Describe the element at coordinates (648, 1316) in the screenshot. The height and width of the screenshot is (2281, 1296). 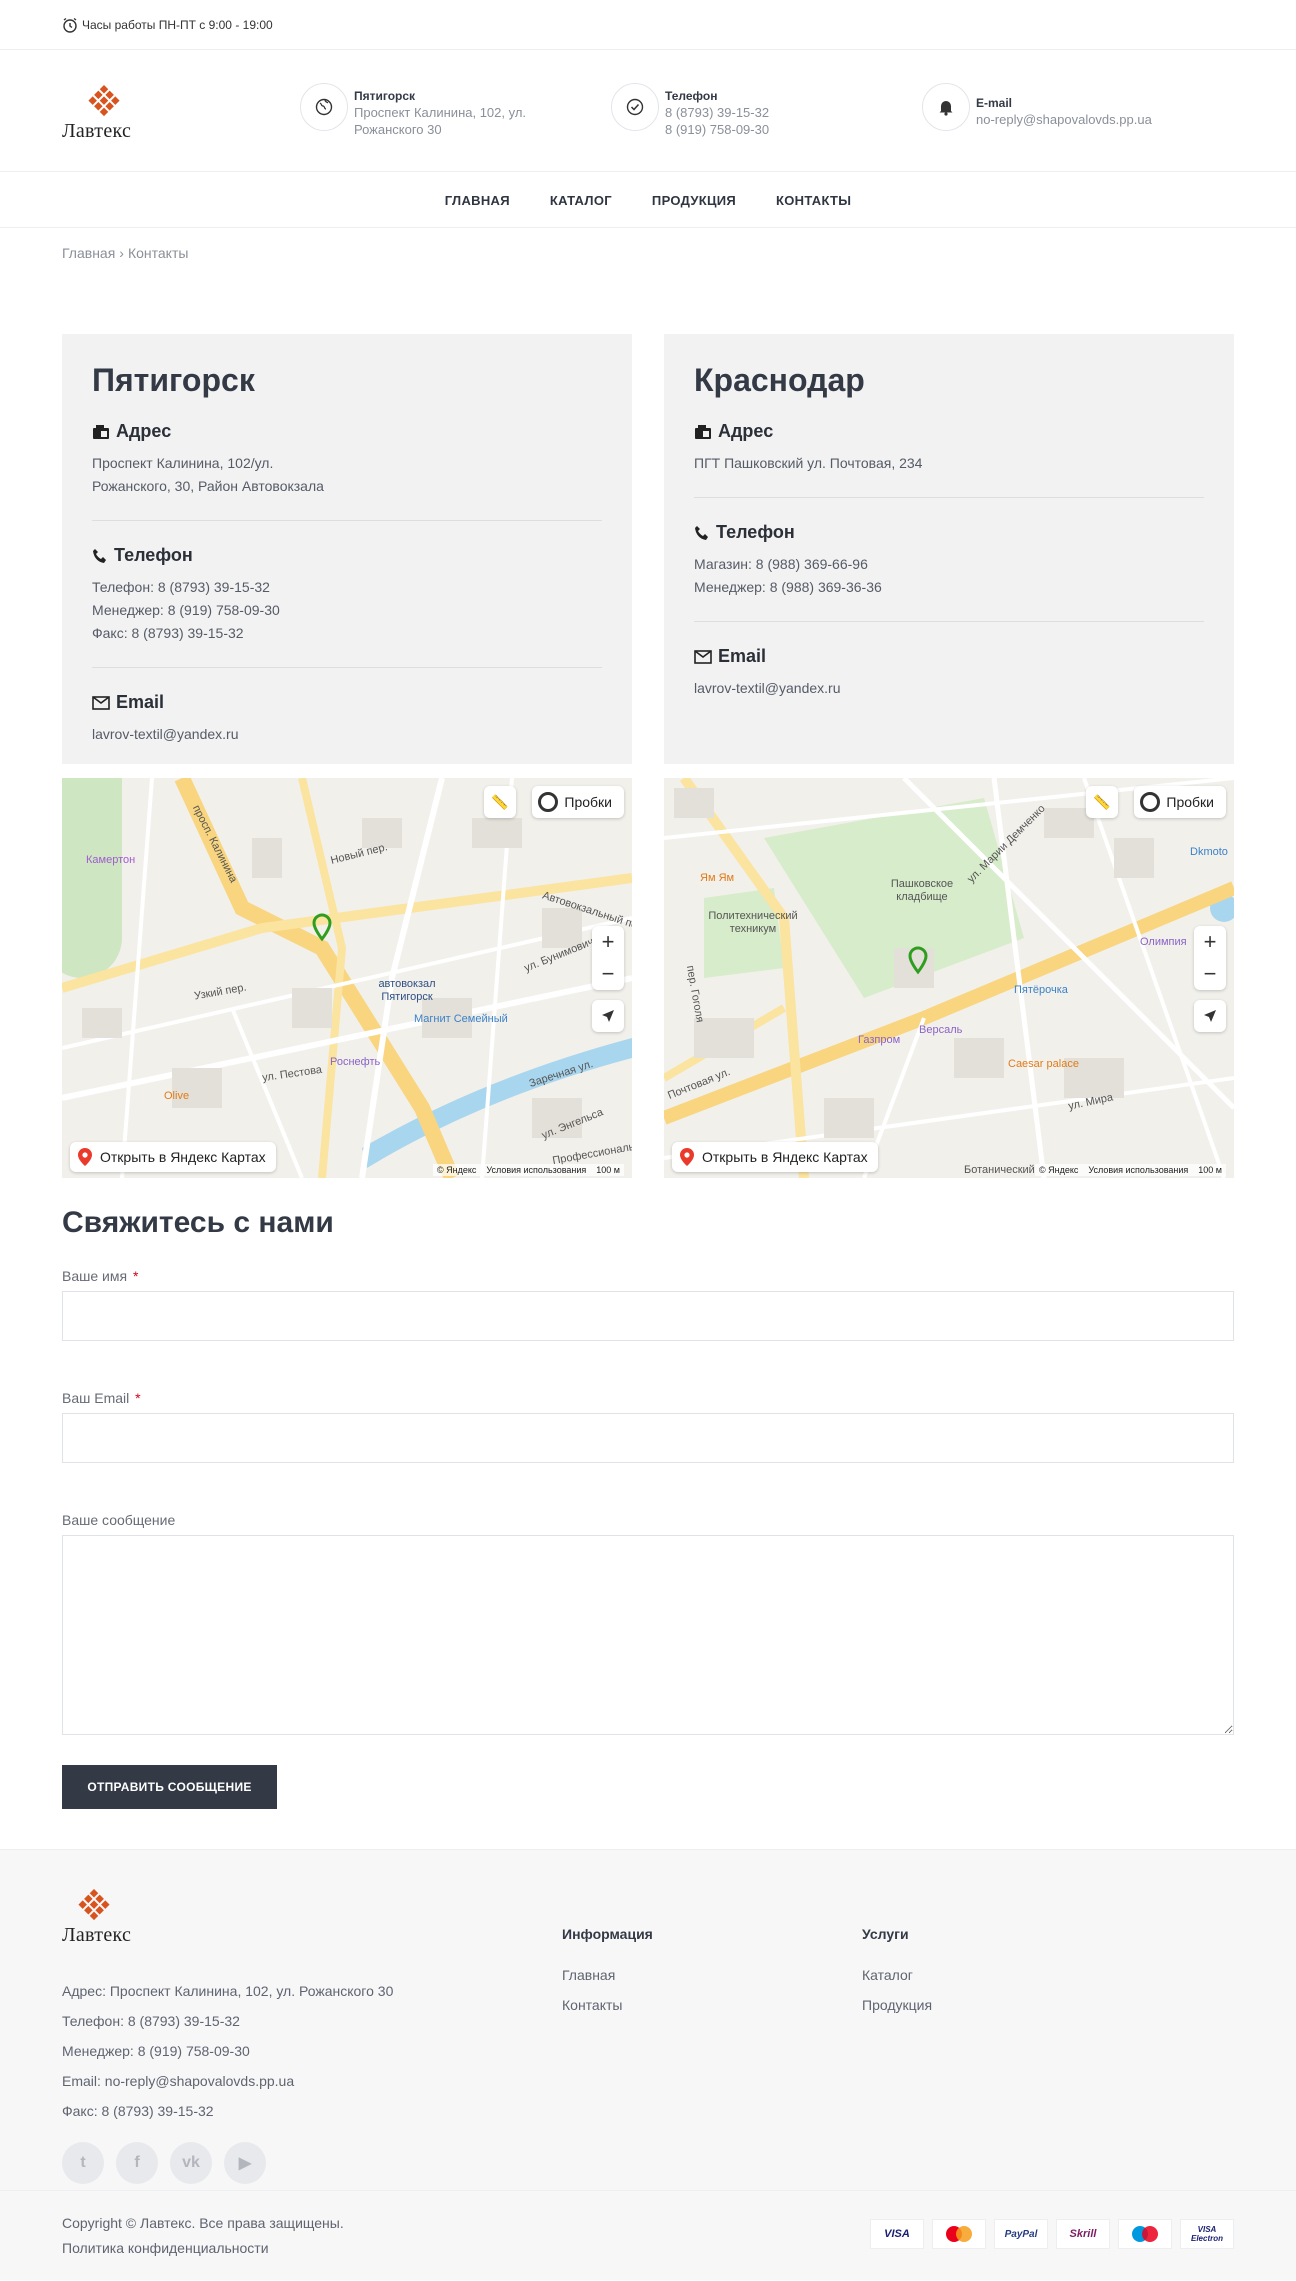
I see `name-input` at that location.